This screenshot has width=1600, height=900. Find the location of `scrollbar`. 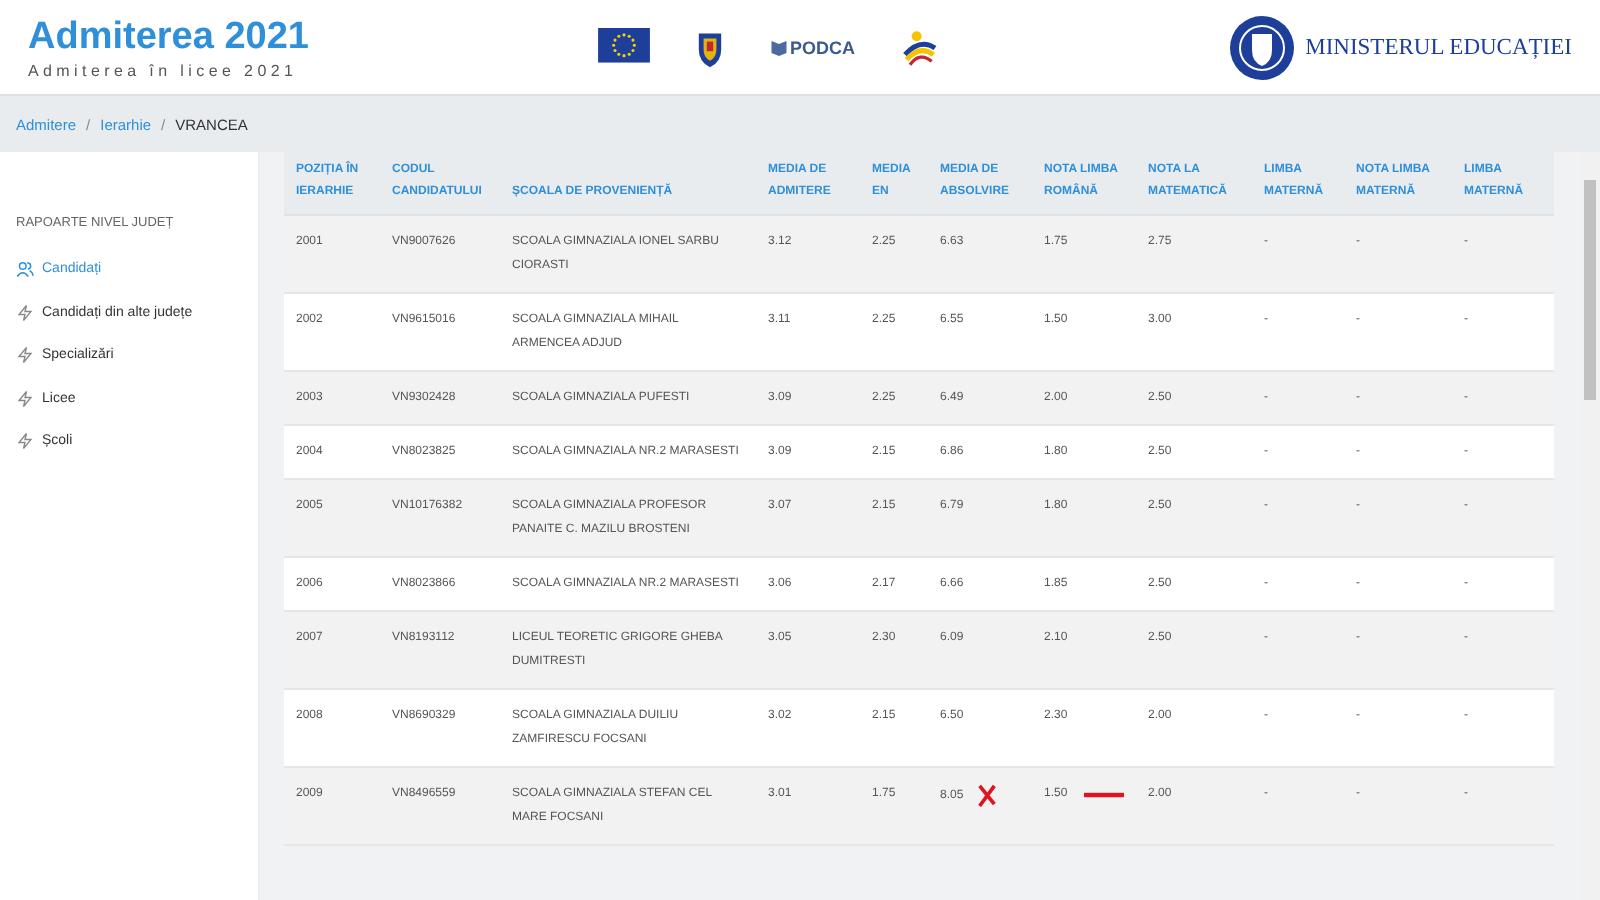

scrollbar is located at coordinates (1590, 526).